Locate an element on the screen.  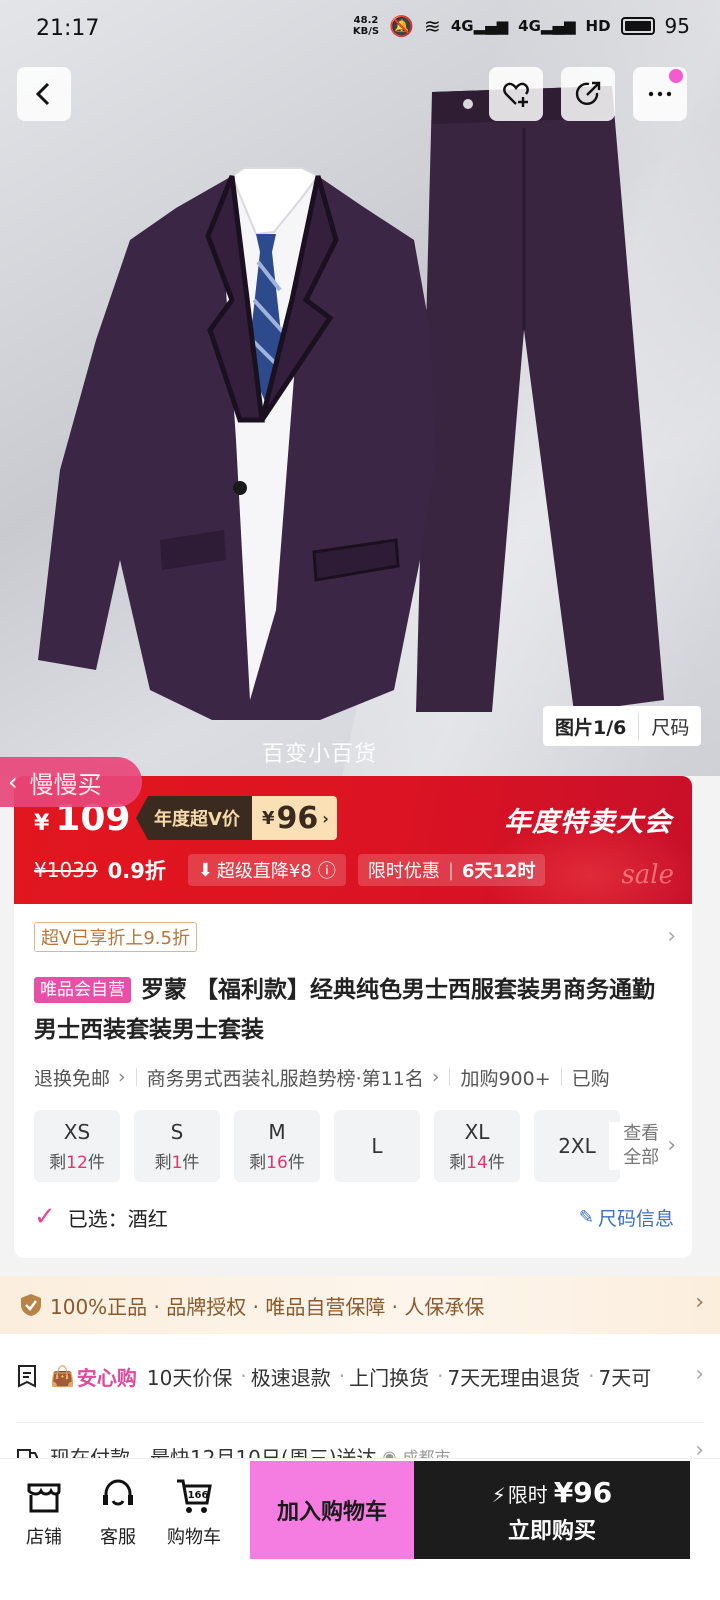
chevron-left-icon is located at coordinates (42, 94).